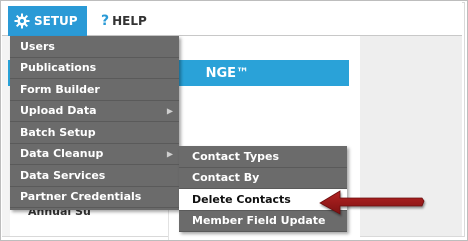 This screenshot has height=241, width=468. I want to click on submenu-item-contact-types: Contact Types, so click(263, 157).